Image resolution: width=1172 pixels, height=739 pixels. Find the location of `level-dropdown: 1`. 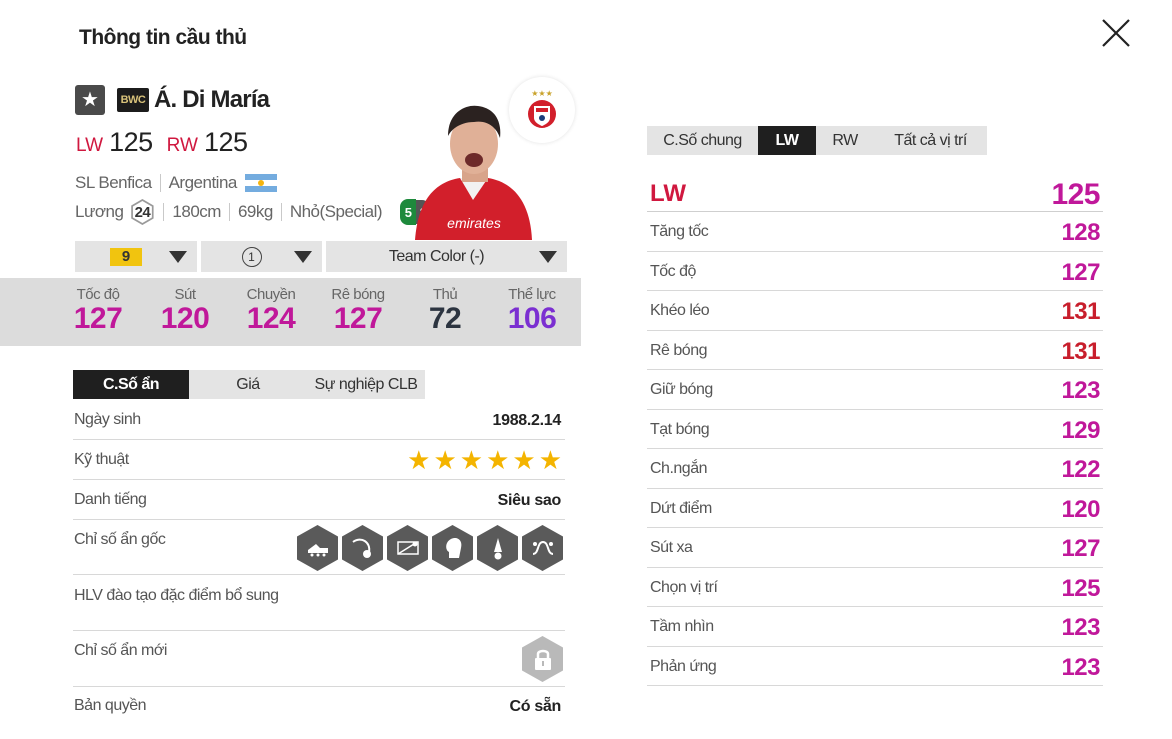

level-dropdown: 1 is located at coordinates (261, 256).